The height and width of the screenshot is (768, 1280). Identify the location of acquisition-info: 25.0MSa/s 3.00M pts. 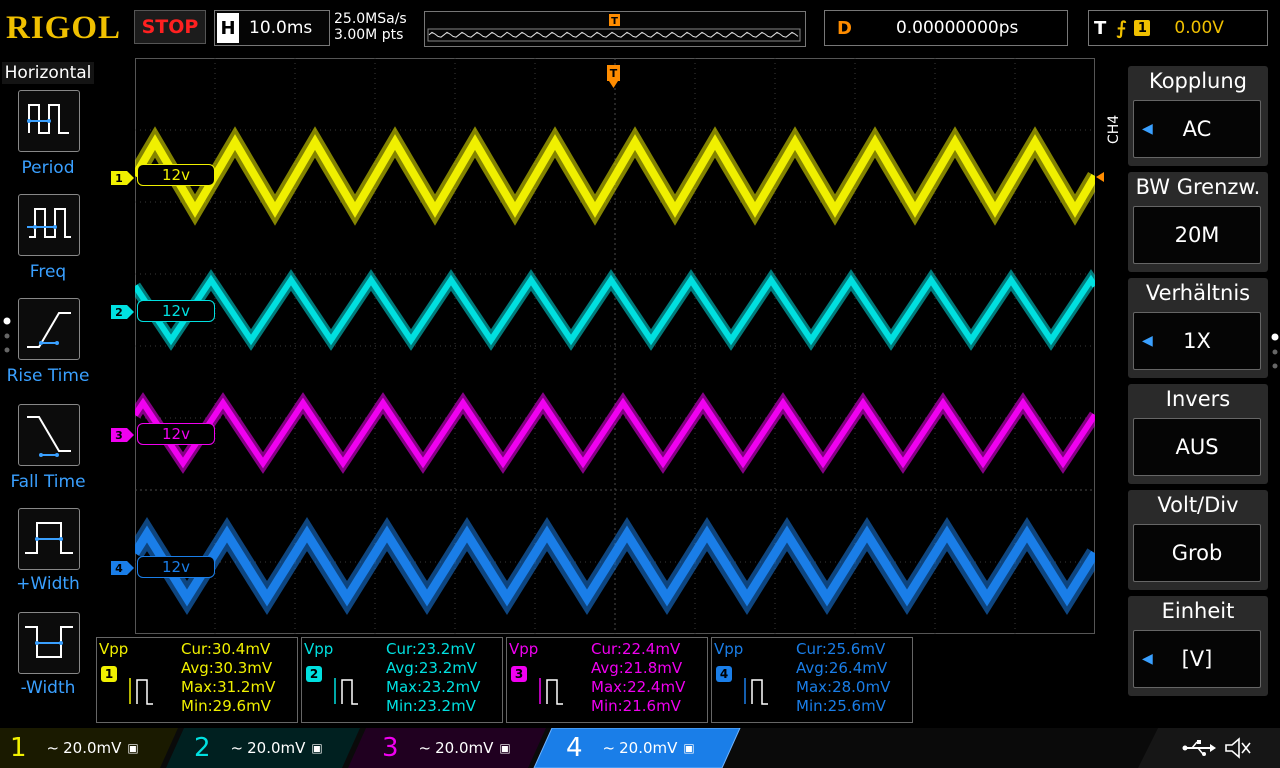
(370, 27).